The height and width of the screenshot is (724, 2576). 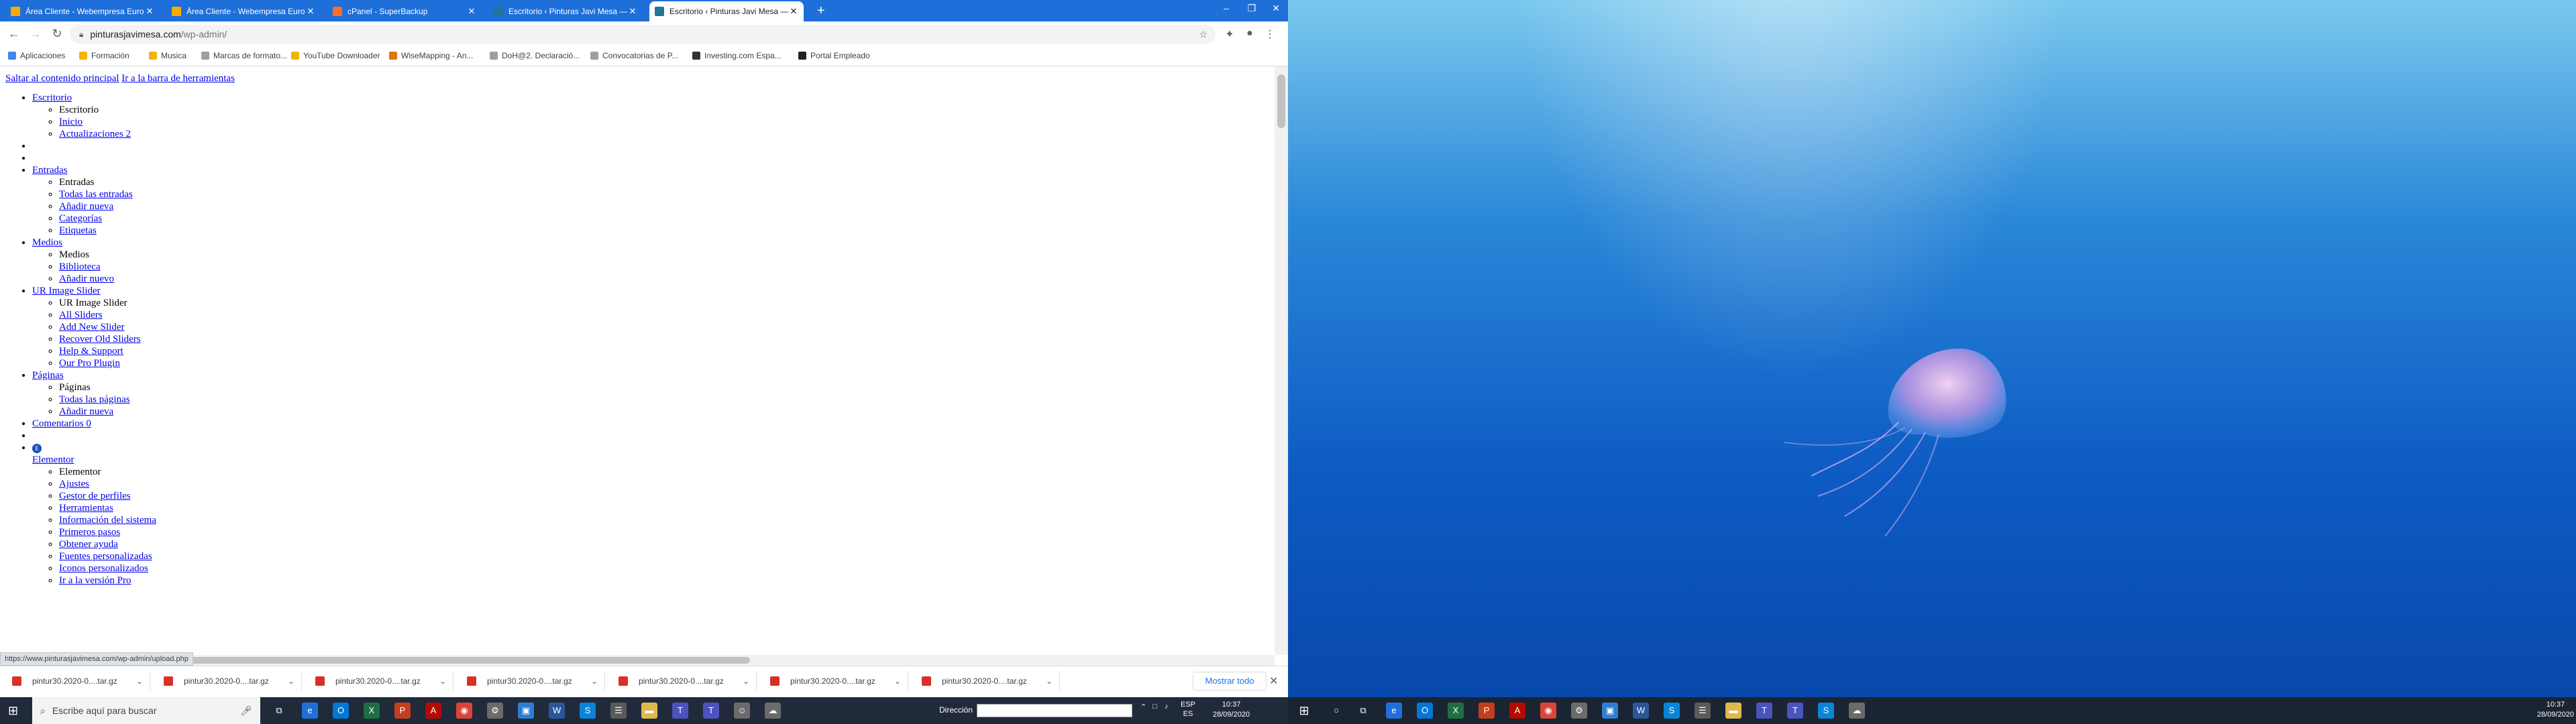 What do you see at coordinates (89, 363) in the screenshot?
I see `admin-submenu-link: Our Pro Plugin` at bounding box center [89, 363].